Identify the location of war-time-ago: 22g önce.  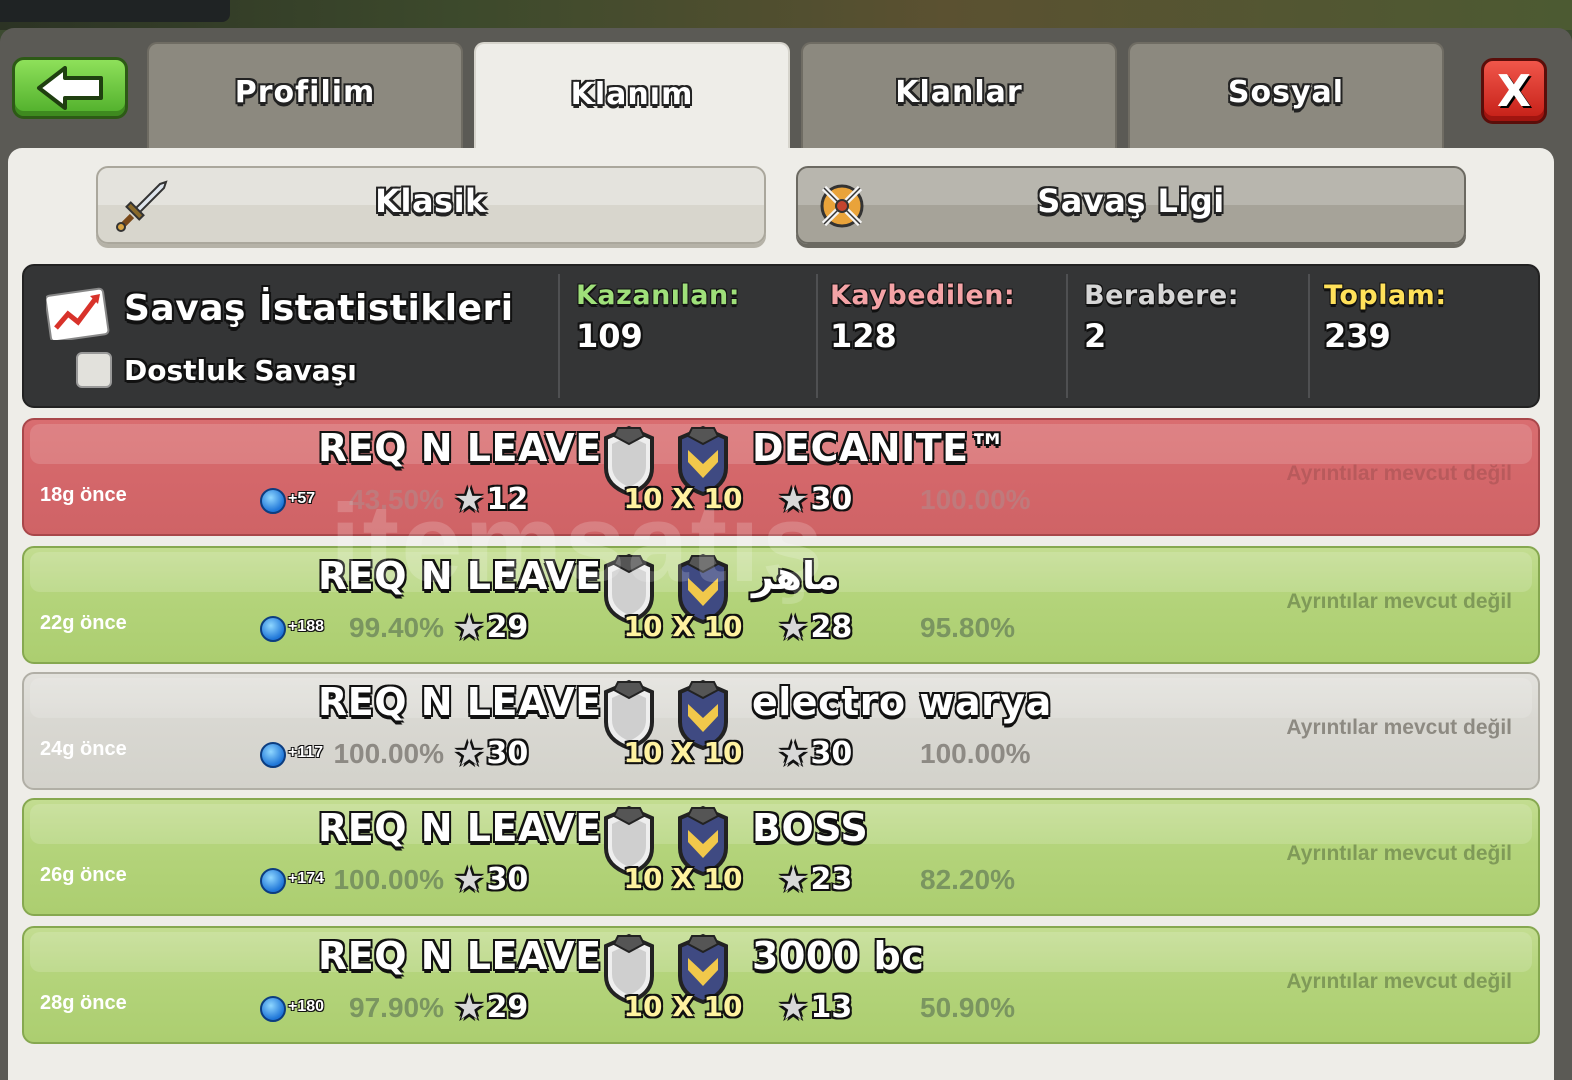
(83, 623).